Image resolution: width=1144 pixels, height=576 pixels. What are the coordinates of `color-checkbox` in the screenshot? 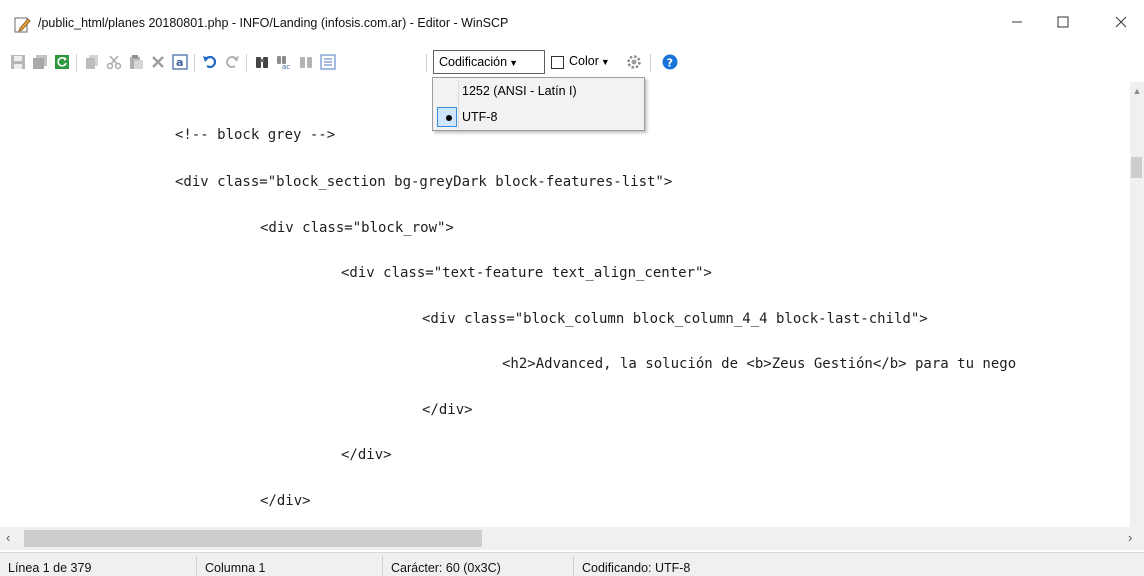 It's located at (557, 62).